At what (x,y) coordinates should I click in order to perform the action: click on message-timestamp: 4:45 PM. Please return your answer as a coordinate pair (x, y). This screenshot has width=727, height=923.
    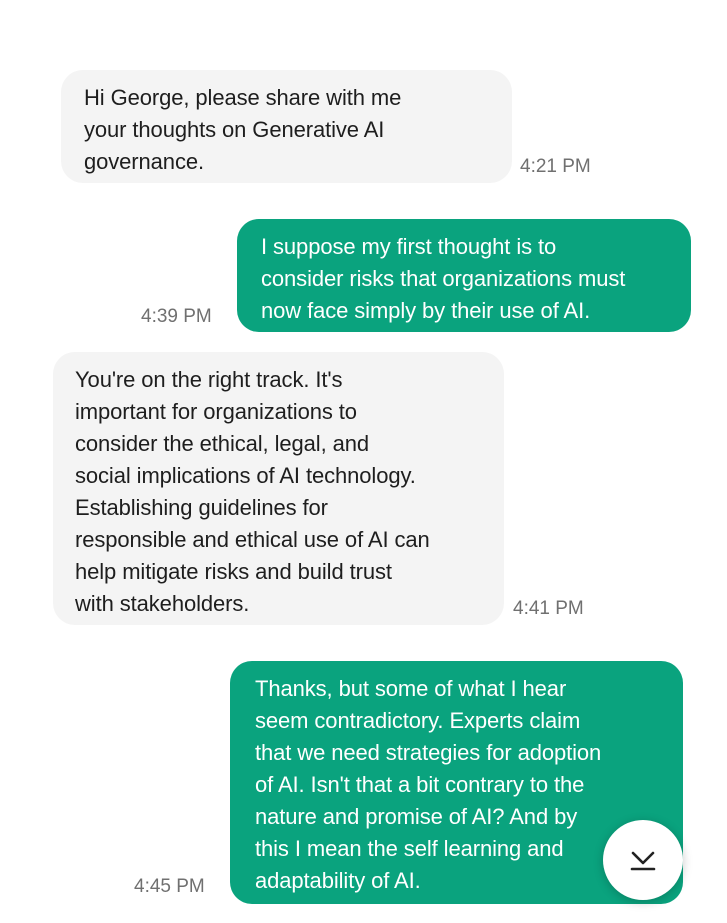
    Looking at the image, I should click on (169, 886).